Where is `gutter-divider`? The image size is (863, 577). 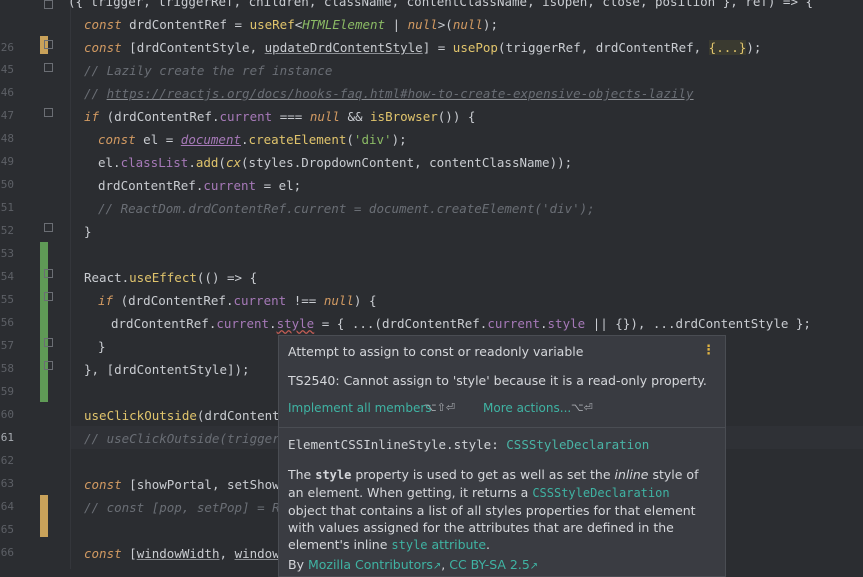
gutter-divider is located at coordinates (70, 284).